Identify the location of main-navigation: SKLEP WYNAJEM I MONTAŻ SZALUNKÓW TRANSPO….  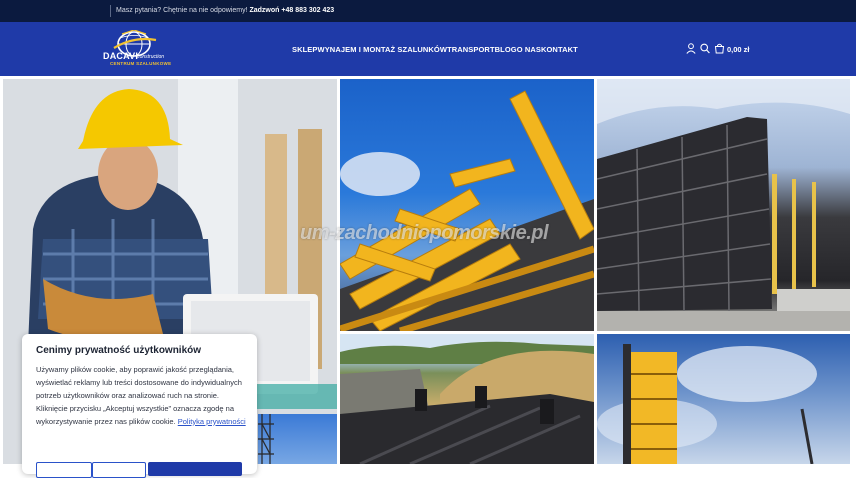
(435, 49).